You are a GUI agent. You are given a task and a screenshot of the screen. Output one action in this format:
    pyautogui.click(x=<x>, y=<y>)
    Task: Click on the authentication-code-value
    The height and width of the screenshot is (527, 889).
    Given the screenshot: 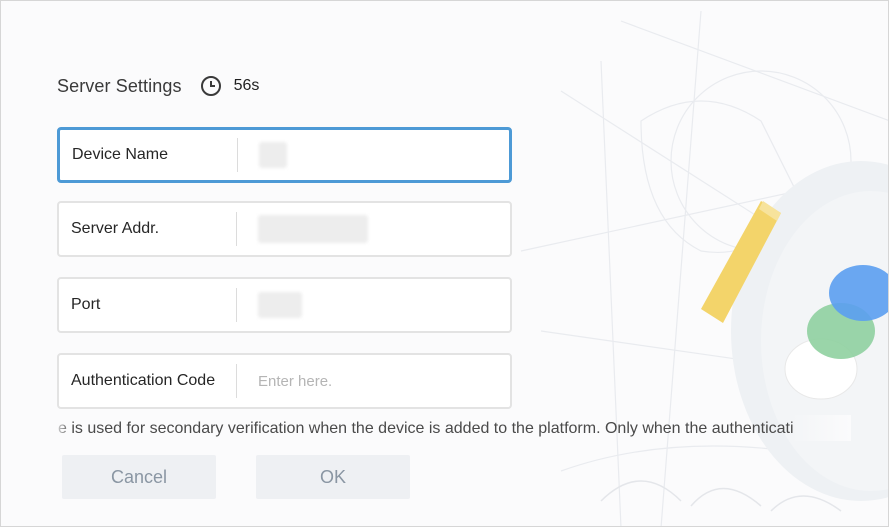 What is the action you would take?
    pyautogui.click(x=373, y=381)
    